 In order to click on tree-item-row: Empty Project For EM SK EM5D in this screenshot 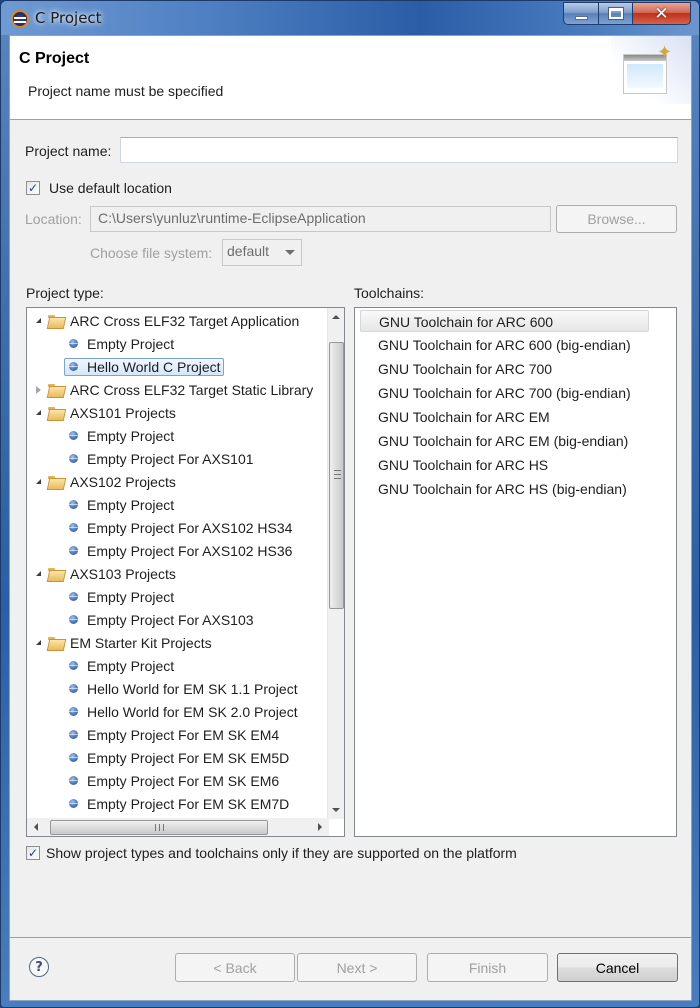, I will do `click(179, 757)`.